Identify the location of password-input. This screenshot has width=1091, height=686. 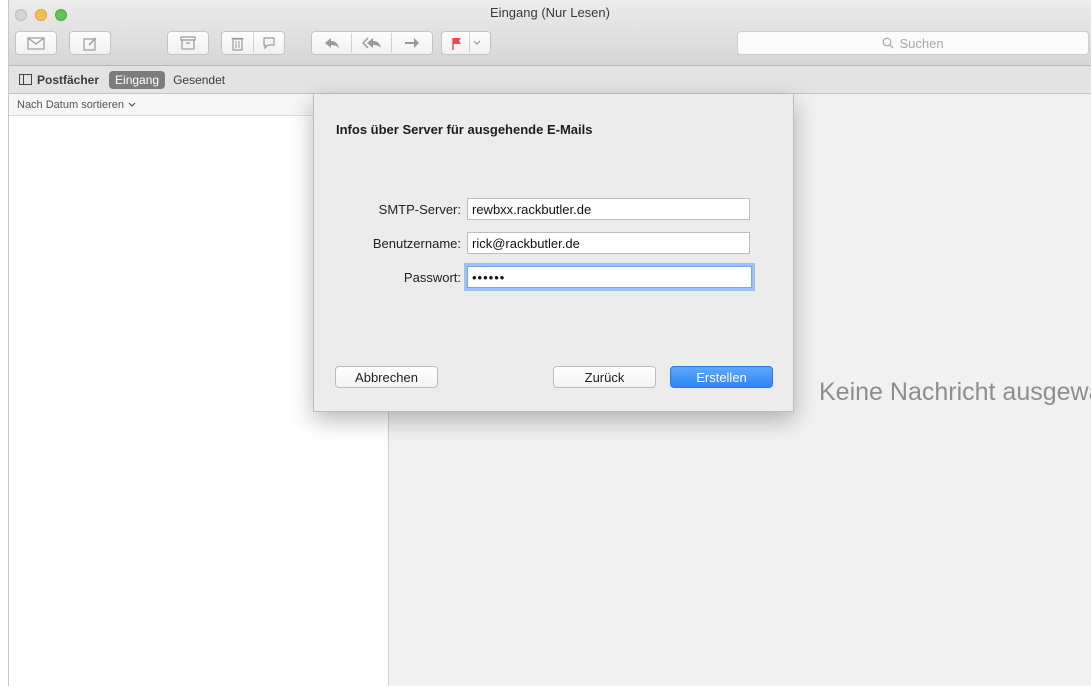
(609, 277).